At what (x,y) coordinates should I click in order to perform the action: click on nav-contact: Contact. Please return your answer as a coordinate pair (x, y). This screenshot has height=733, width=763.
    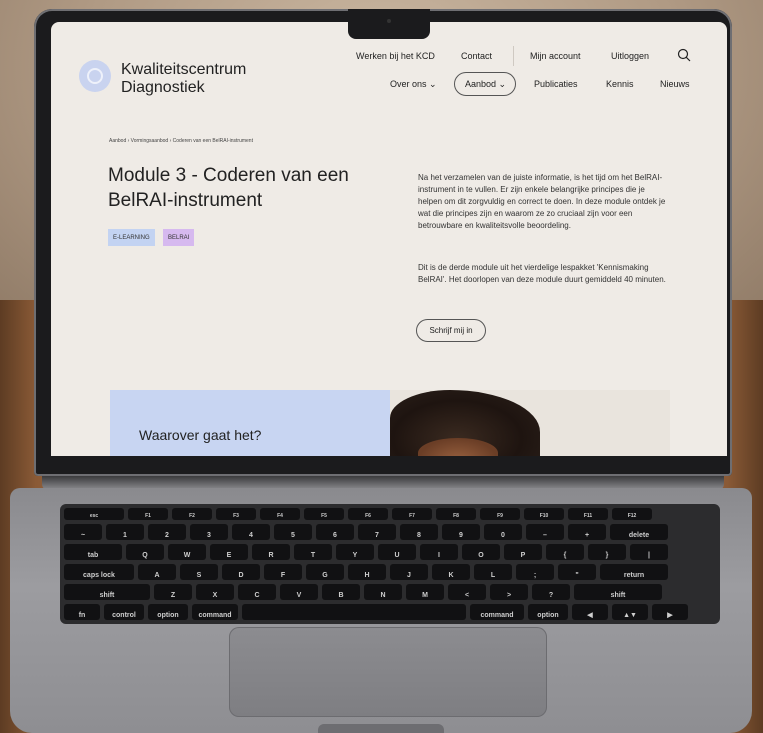
    Looking at the image, I should click on (476, 56).